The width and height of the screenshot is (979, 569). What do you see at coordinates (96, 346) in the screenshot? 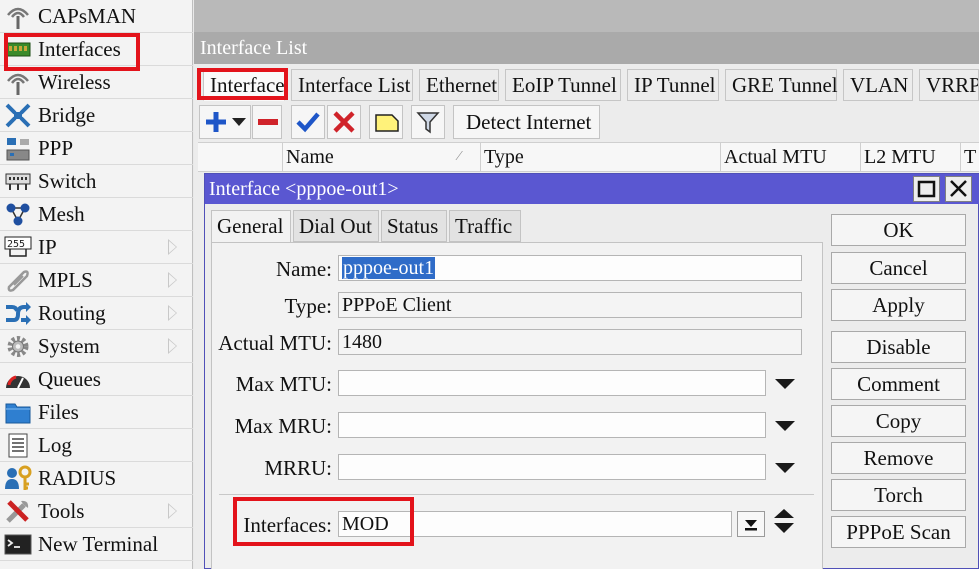
I see `sidebar-item-system: System` at bounding box center [96, 346].